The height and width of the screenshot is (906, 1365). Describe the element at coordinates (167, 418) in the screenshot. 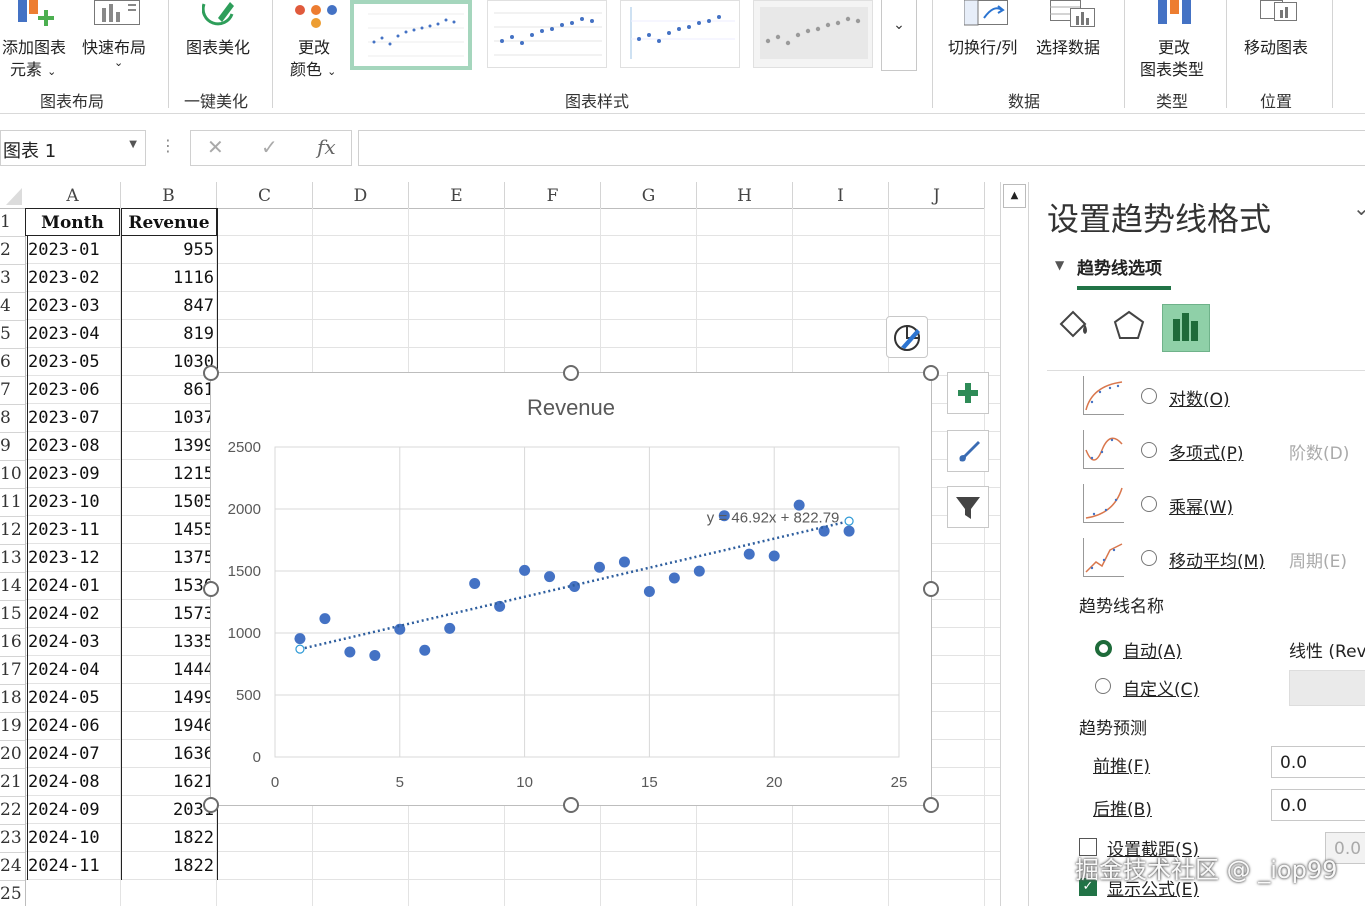

I see `cell-revenue: 1037` at that location.